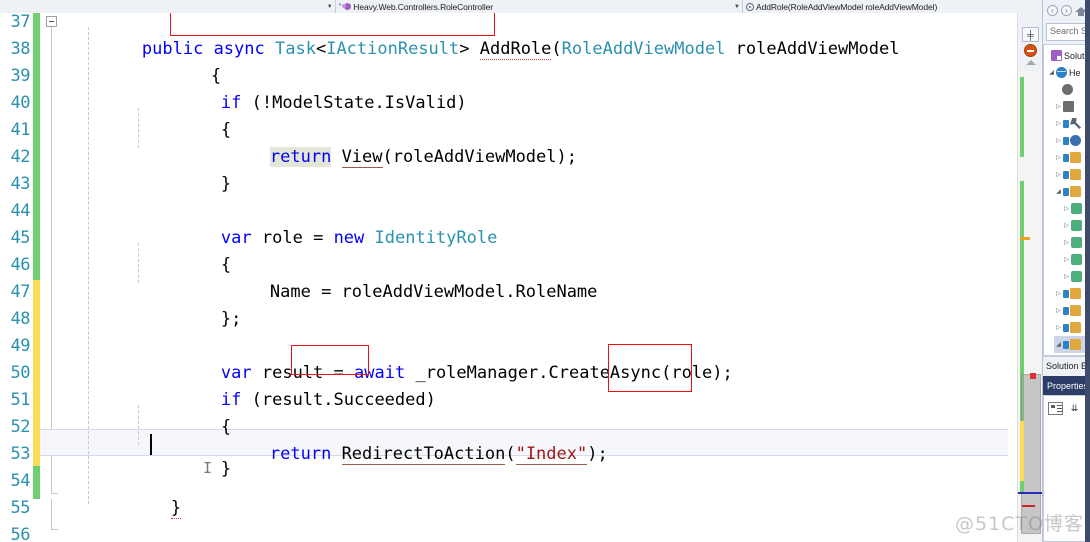 The width and height of the screenshot is (1090, 542). What do you see at coordinates (20, 157) in the screenshot?
I see `line-number: 42` at bounding box center [20, 157].